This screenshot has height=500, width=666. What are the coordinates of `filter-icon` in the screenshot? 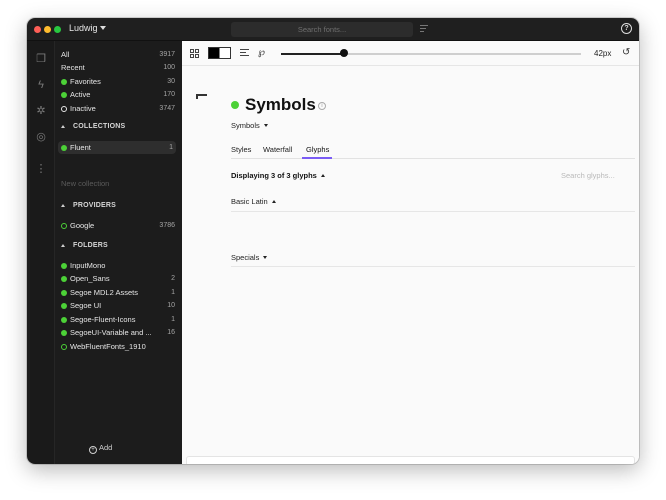 It's located at (424, 29).